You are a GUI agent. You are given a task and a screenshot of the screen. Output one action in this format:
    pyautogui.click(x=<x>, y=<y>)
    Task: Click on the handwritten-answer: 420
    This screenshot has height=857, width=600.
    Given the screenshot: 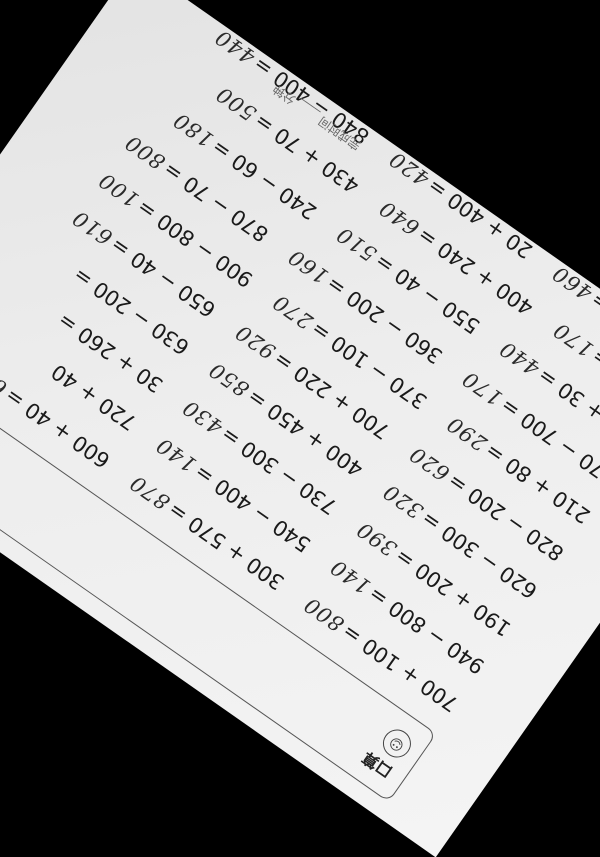 What is the action you would take?
    pyautogui.click(x=409, y=168)
    